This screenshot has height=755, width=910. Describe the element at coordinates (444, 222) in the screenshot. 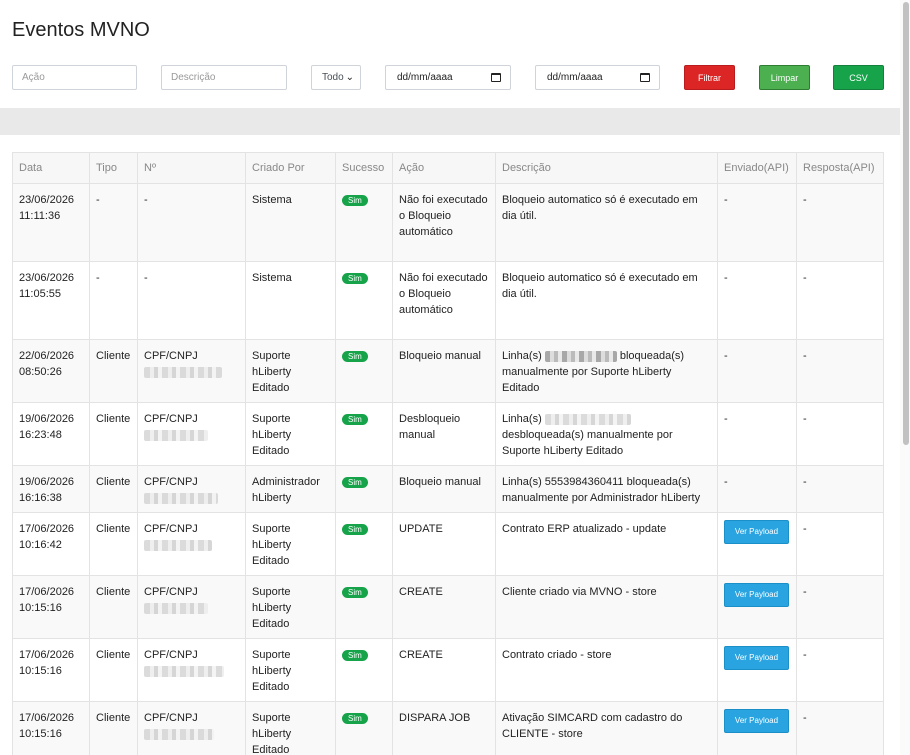

I see `cell-acao: Não foi executado o Bloqueio automático` at that location.